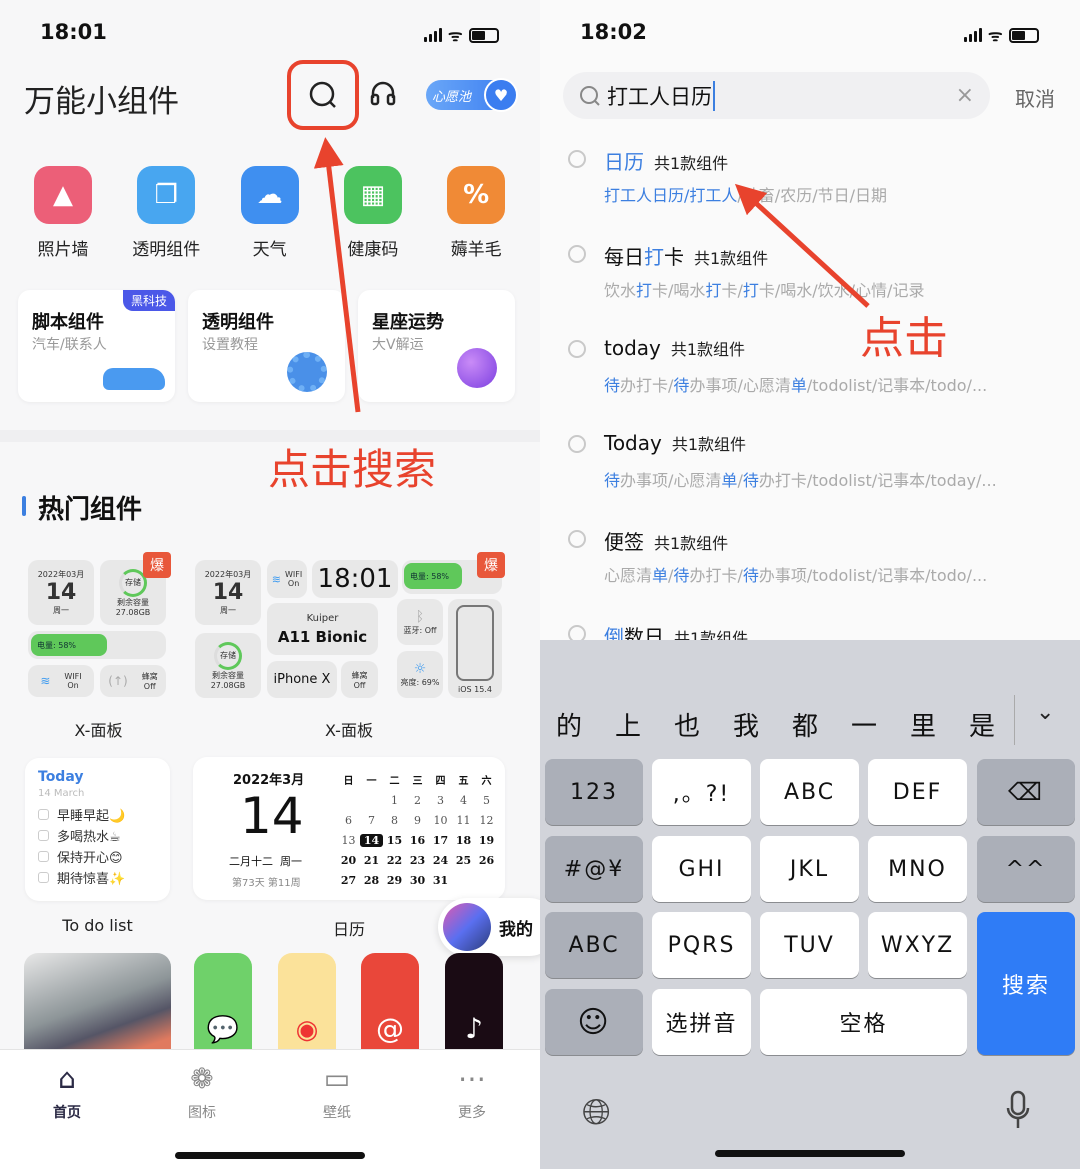  What do you see at coordinates (337, 275) in the screenshot?
I see `arrow-to-search` at bounding box center [337, 275].